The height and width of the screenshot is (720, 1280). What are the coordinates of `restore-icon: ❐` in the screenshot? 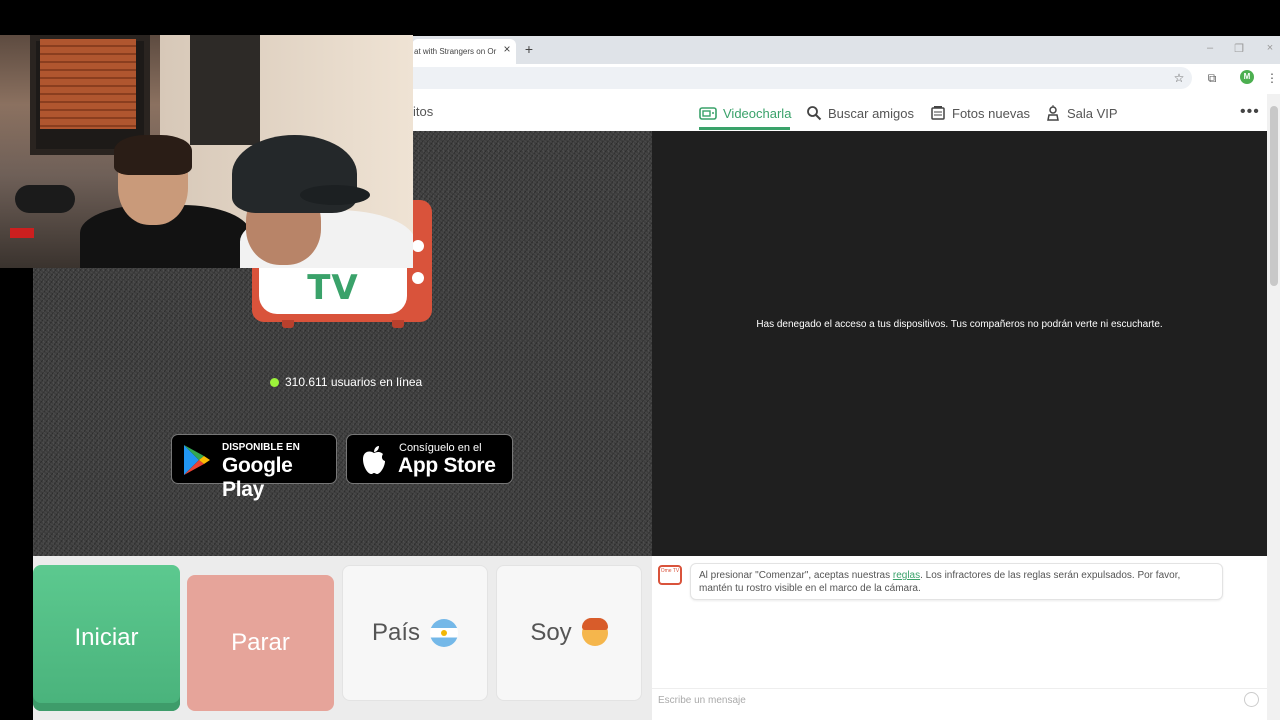 It's located at (1239, 48).